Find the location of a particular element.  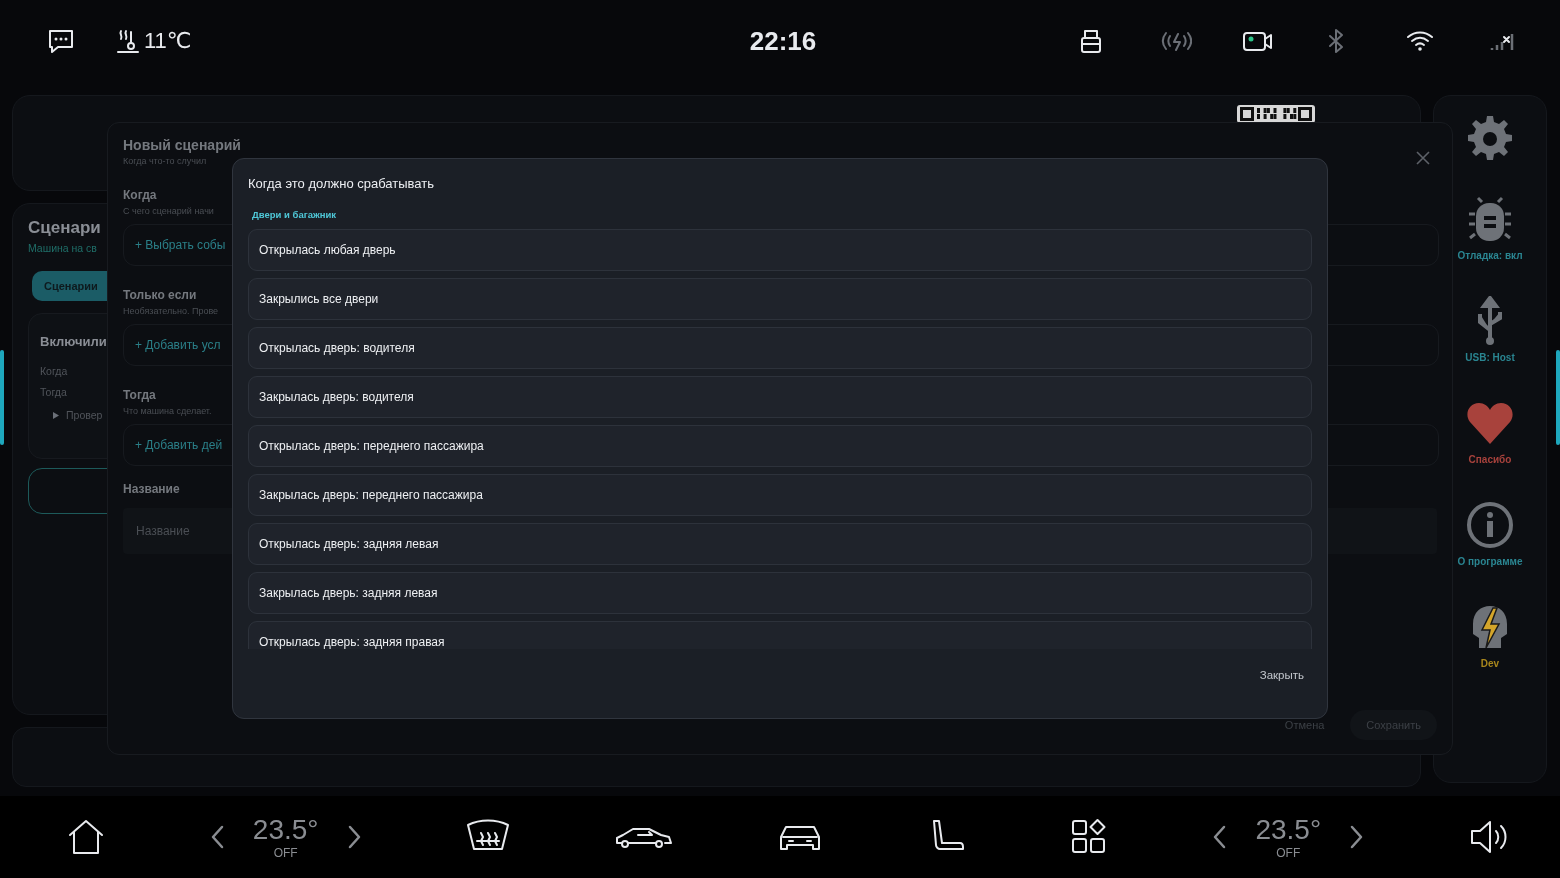

list-option: Открылась любая дверь is located at coordinates (780, 250).